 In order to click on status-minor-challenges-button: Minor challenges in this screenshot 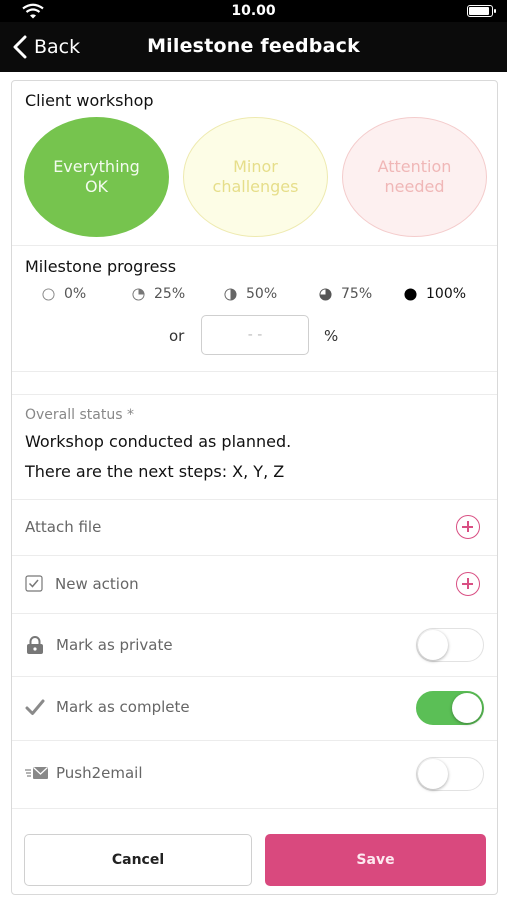, I will do `click(255, 177)`.